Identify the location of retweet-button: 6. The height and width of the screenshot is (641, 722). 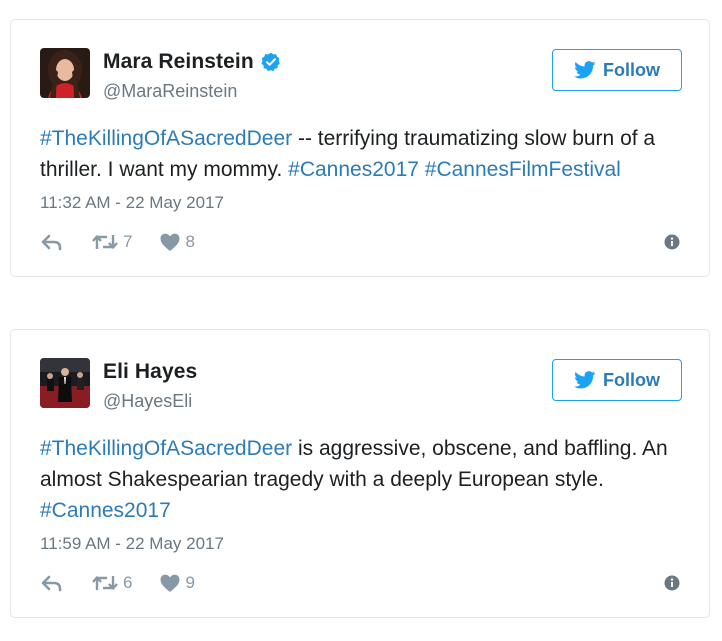
(112, 583).